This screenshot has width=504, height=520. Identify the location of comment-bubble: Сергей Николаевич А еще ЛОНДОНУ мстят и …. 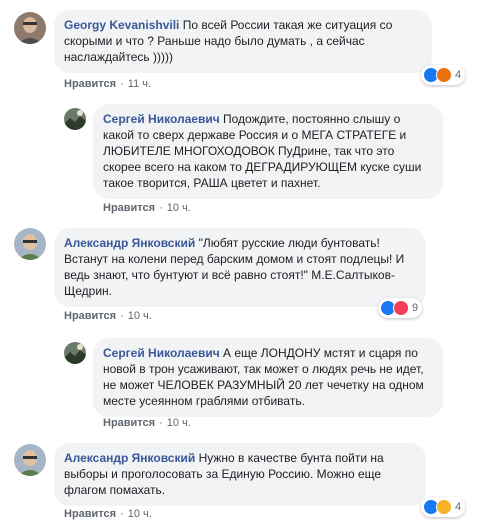
(268, 377).